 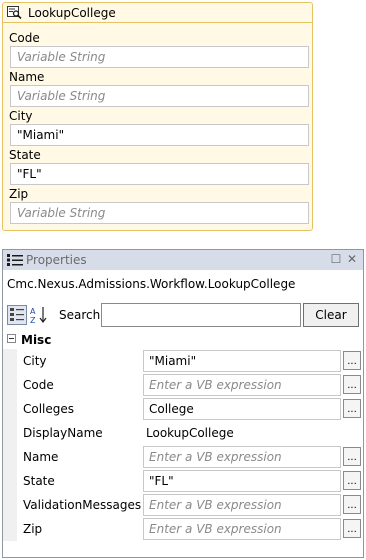 I want to click on search-input, so click(x=201, y=315).